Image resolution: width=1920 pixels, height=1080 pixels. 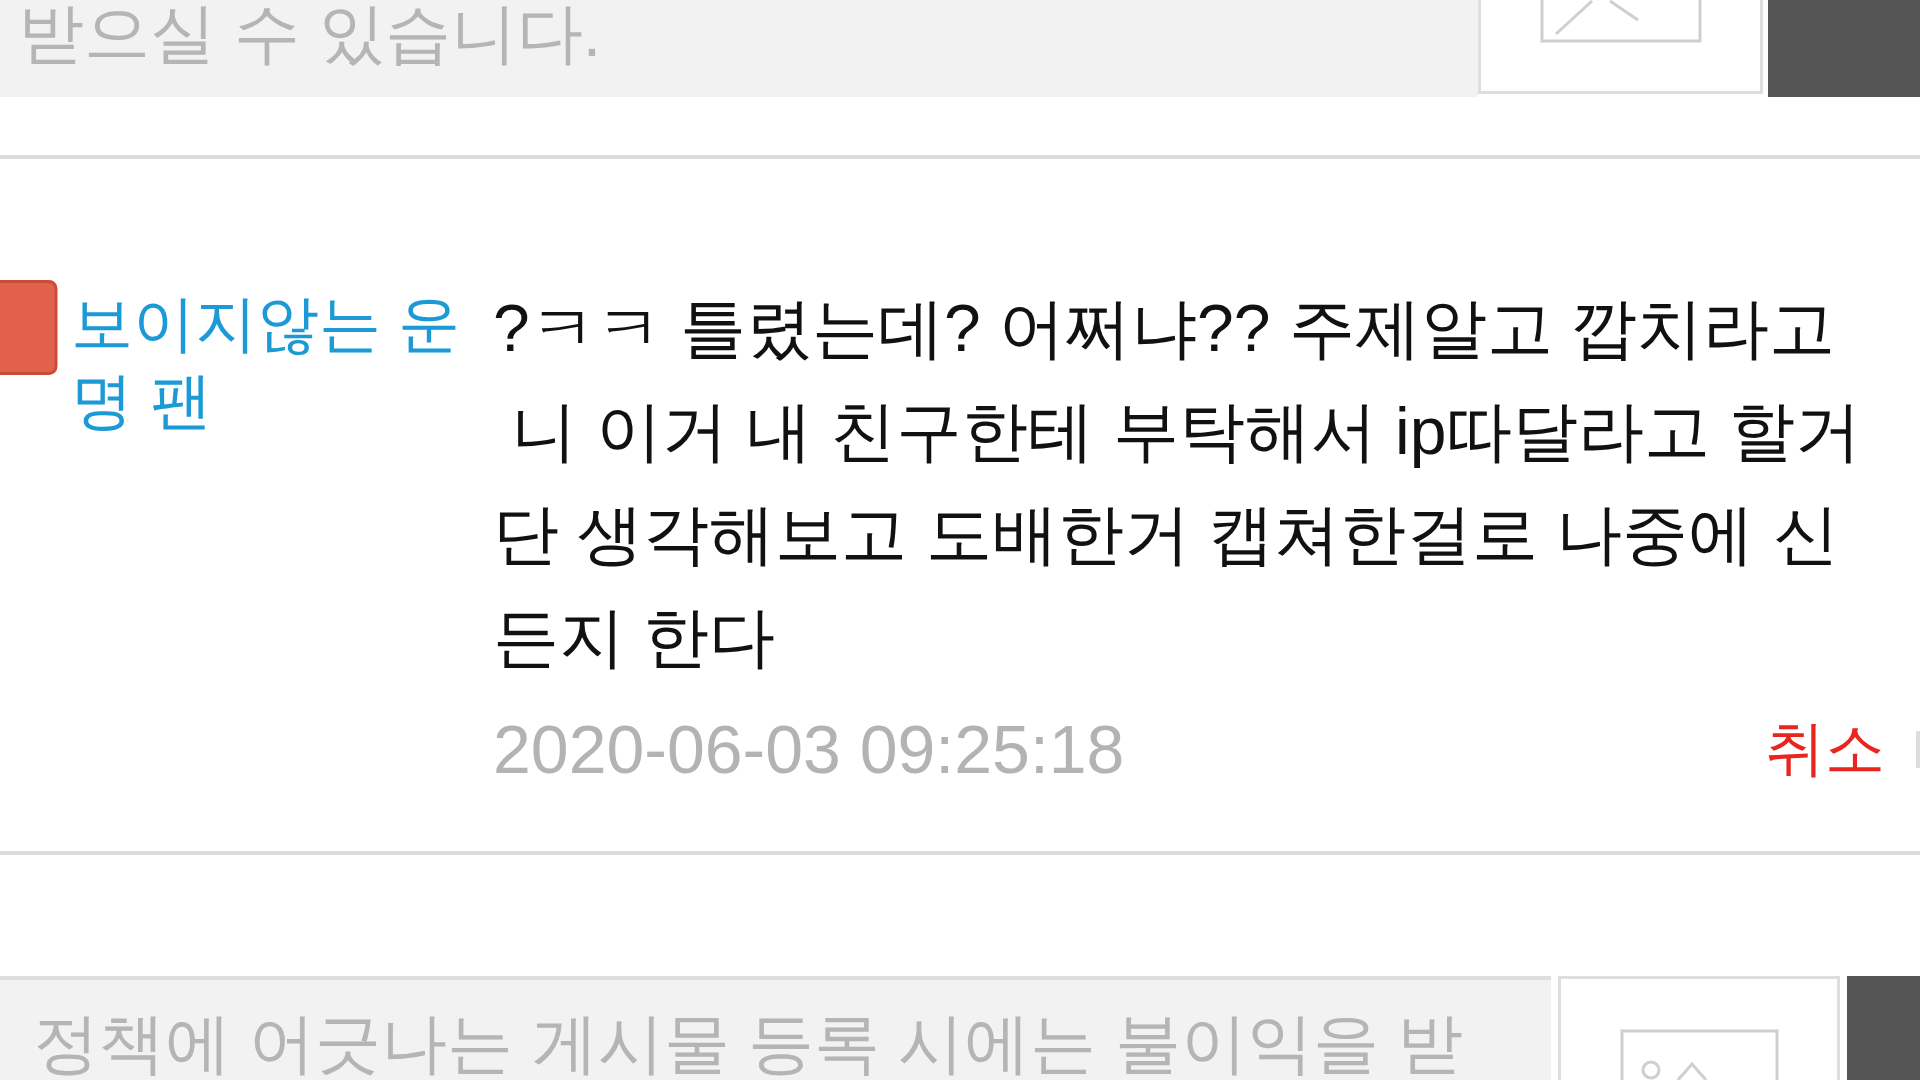 What do you see at coordinates (271, 362) in the screenshot?
I see `username-link: 보이지않는 운명 팬` at bounding box center [271, 362].